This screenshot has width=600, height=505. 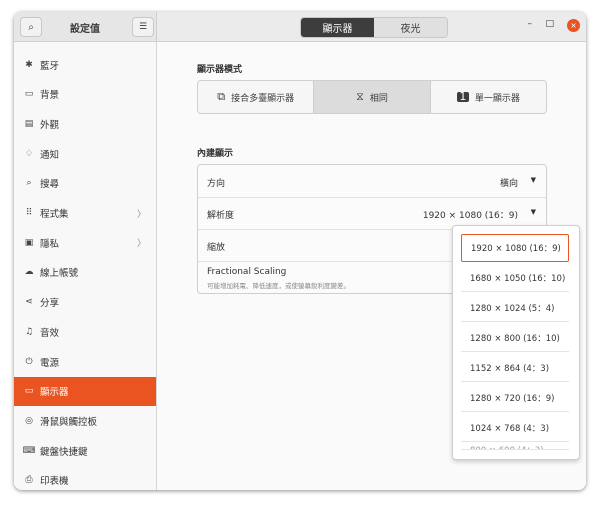 I want to click on mode-mirror: ⧖ 相同, so click(x=372, y=97).